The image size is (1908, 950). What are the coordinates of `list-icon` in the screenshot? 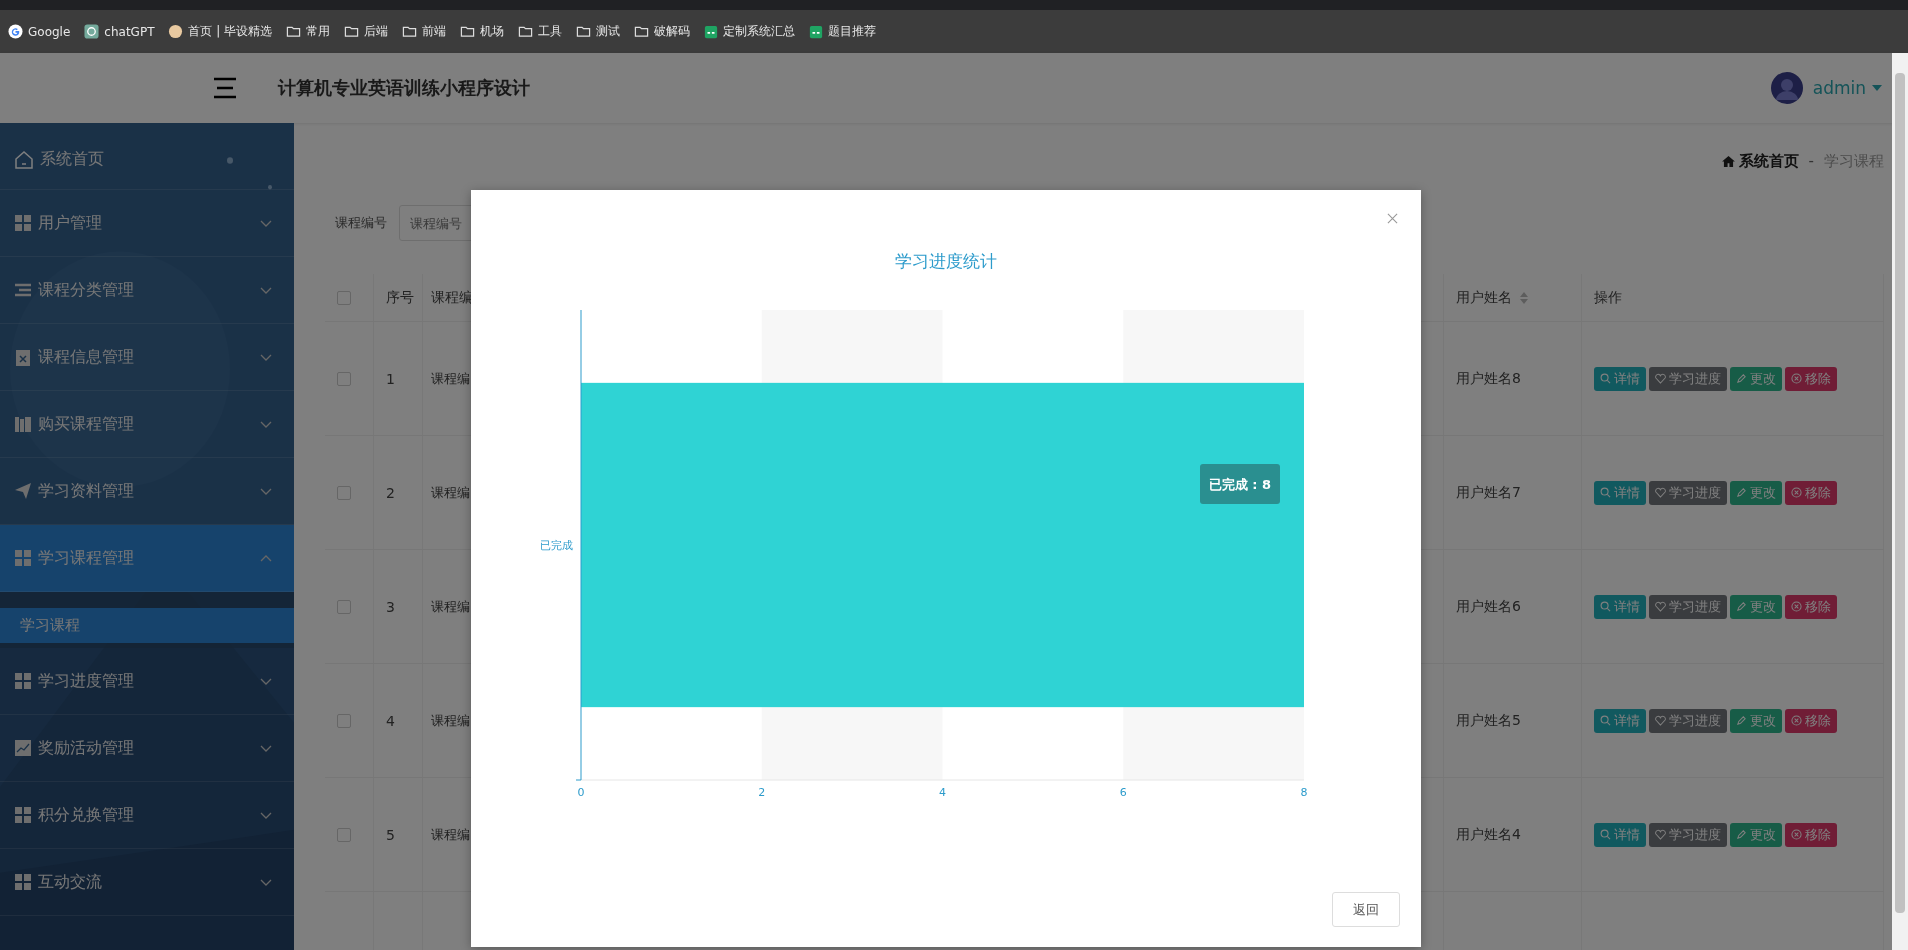 It's located at (23, 290).